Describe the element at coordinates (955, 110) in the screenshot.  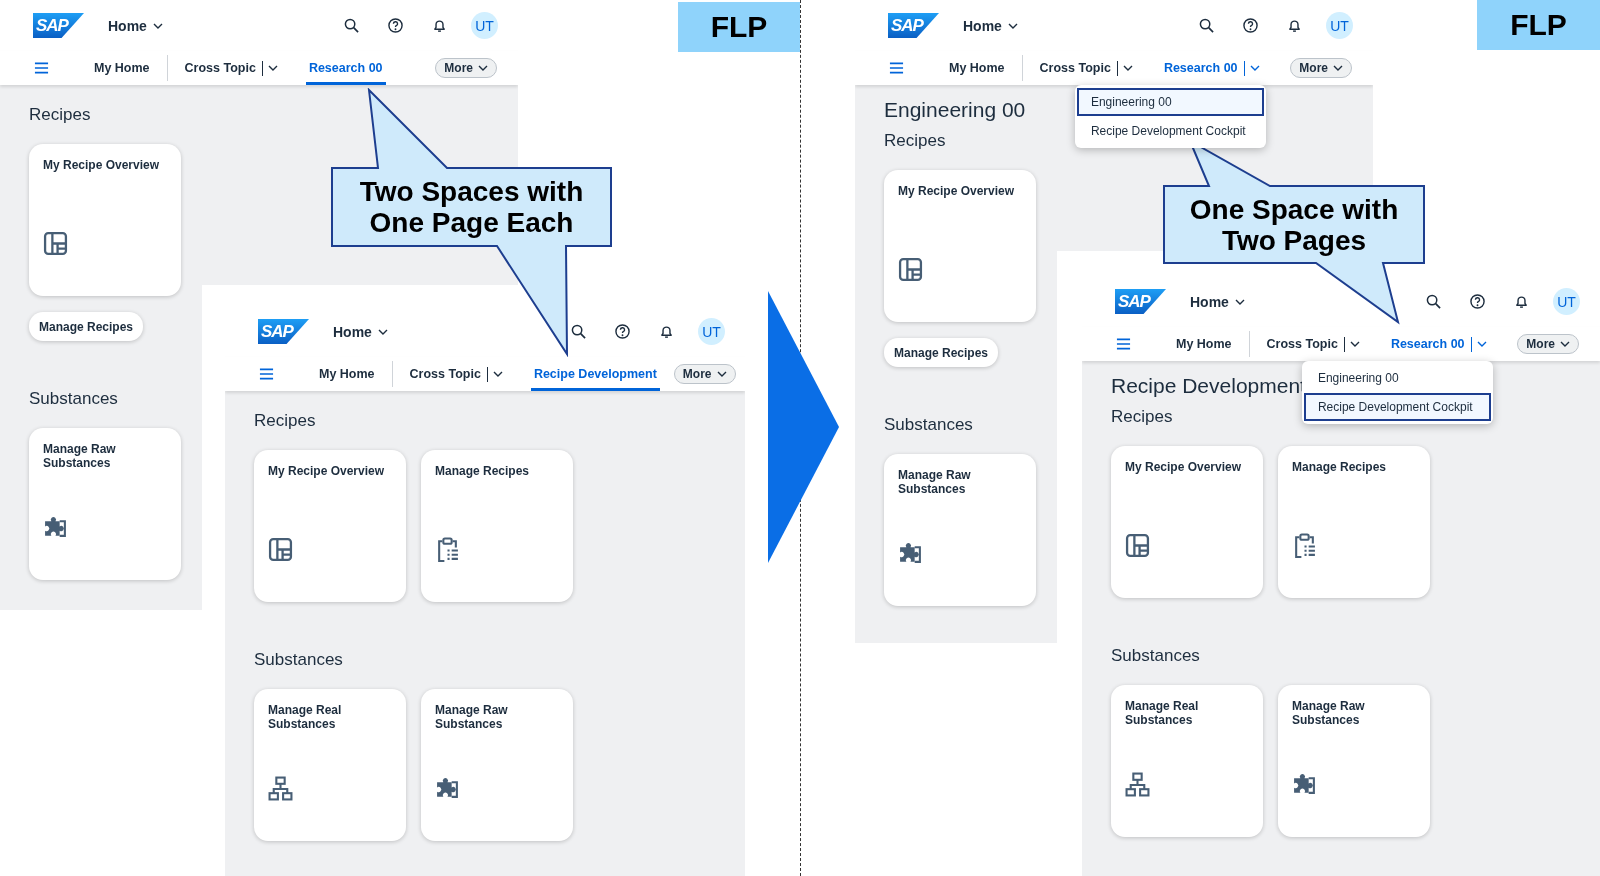
I see `page-title: Engineering 00` at that location.